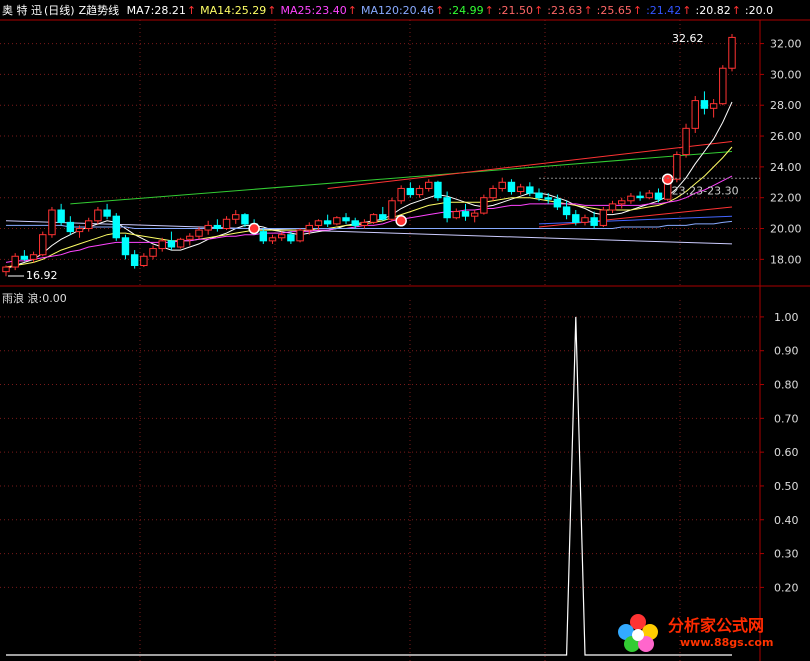 Image resolution: width=810 pixels, height=661 pixels. What do you see at coordinates (786, 198) in the screenshot?
I see `y-tick-label: 22.00` at bounding box center [786, 198].